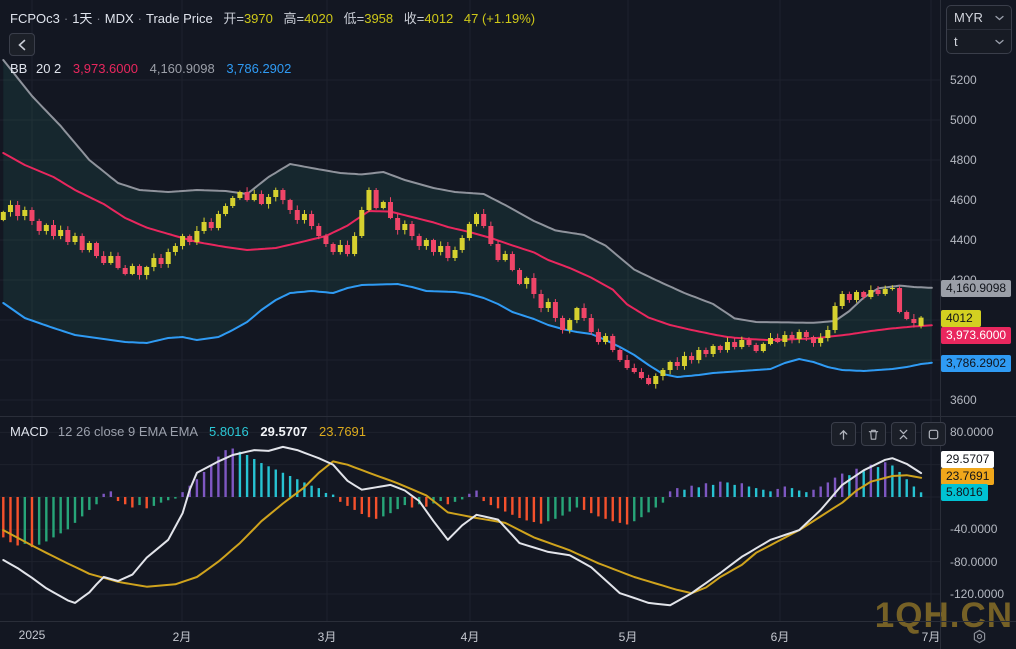 This screenshot has width=1016, height=649. I want to click on delete-pane-button, so click(873, 434).